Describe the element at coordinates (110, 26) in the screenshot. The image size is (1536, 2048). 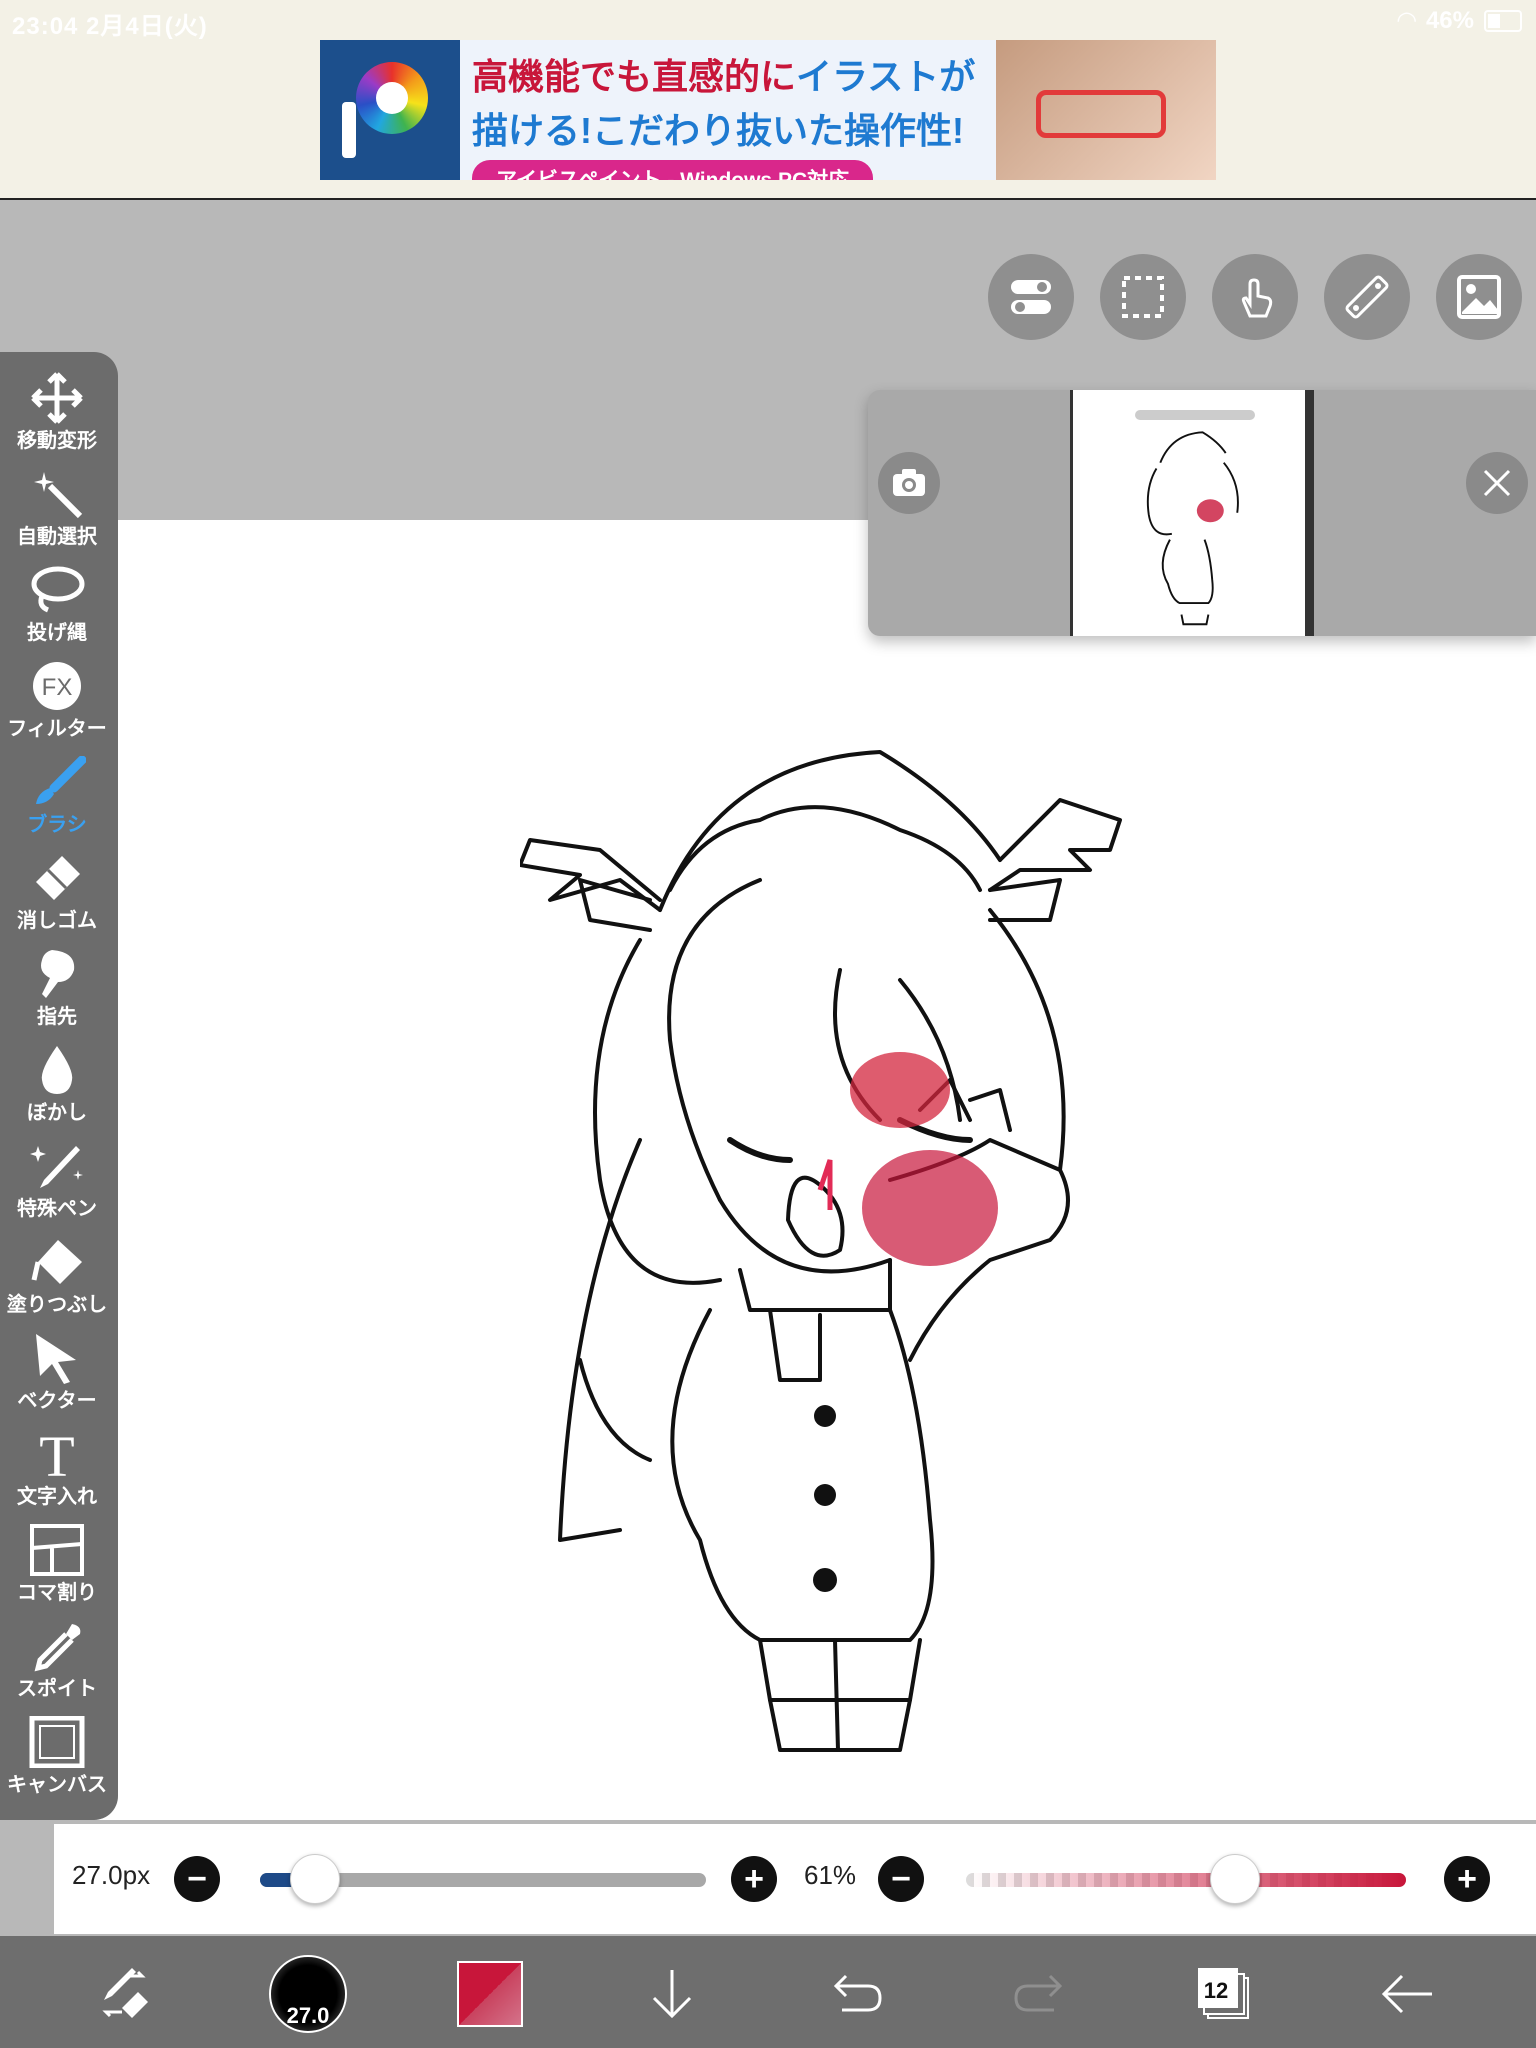
I see `status-time: 23:04 2月4日(火)` at that location.